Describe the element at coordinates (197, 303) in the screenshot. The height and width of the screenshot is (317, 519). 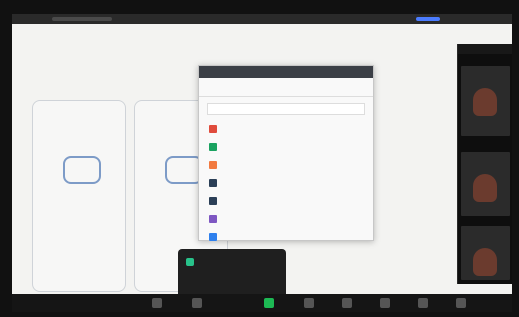
I see `video-icon` at that location.